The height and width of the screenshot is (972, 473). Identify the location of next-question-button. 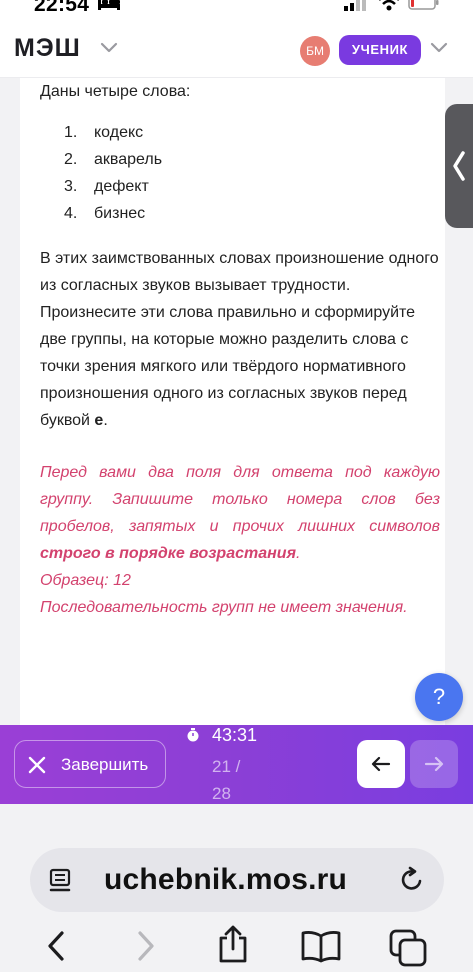
(434, 764).